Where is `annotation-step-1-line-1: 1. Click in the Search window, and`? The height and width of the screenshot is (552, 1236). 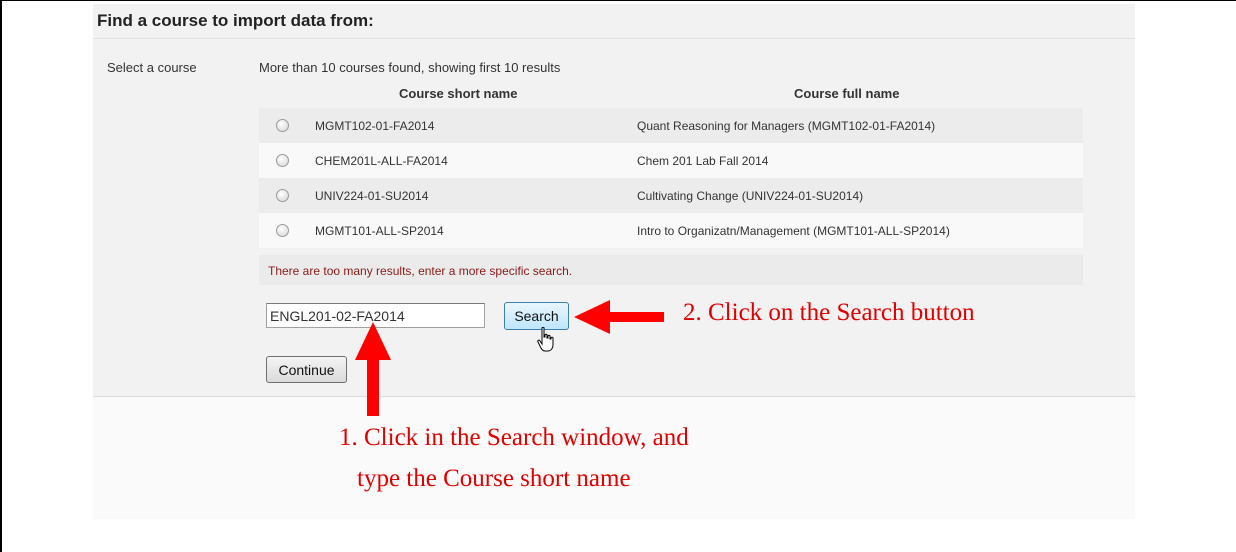
annotation-step-1-line-1: 1. Click in the Search window, and is located at coordinates (514, 437).